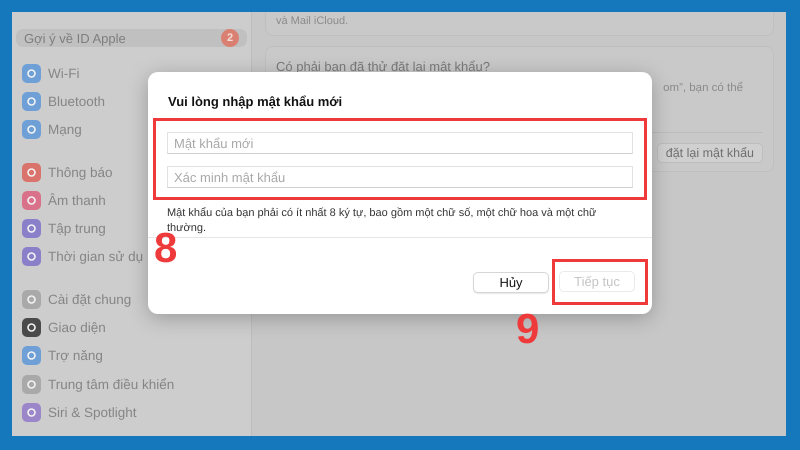 This screenshot has height=450, width=800. Describe the element at coordinates (383, 66) in the screenshot. I see `card-title: Có phải bạn đã thử đặt lại mật khẩu?` at that location.